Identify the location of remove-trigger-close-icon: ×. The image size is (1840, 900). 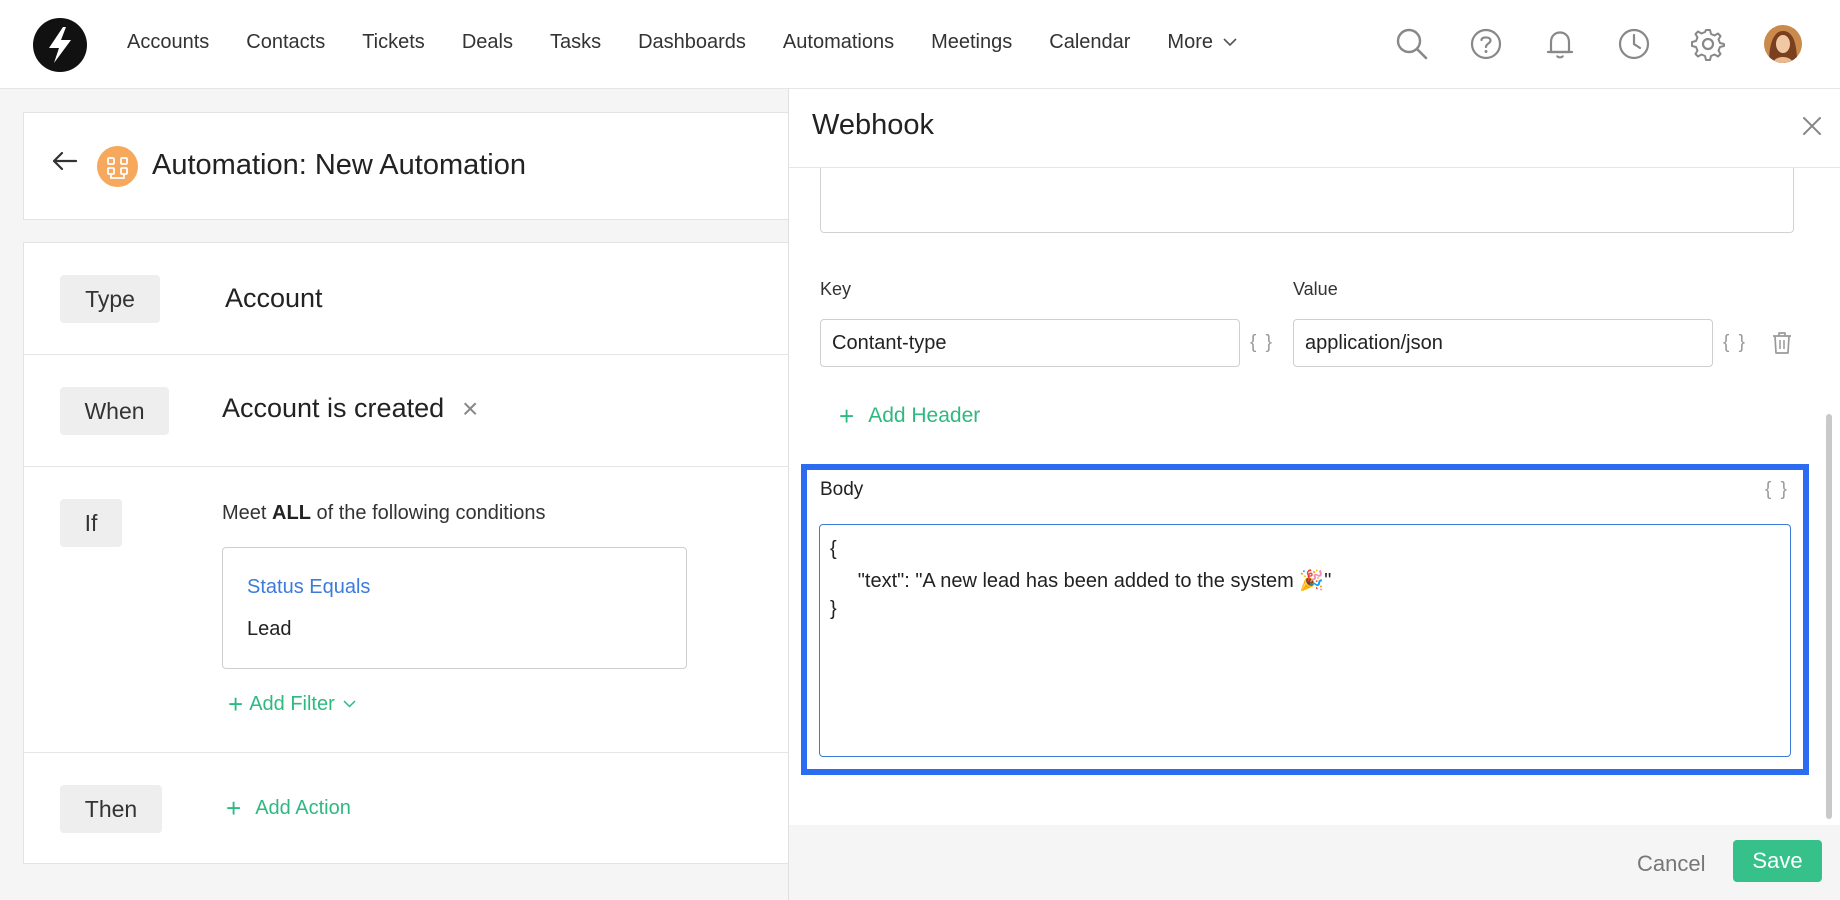
(470, 409).